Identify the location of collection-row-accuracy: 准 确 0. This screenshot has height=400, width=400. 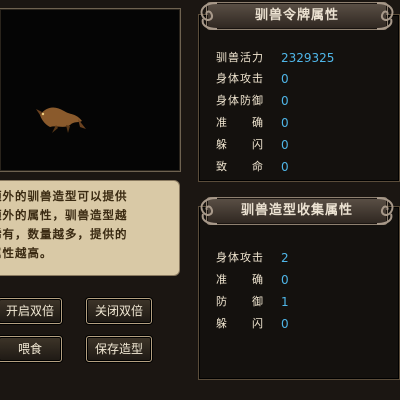
(304, 280).